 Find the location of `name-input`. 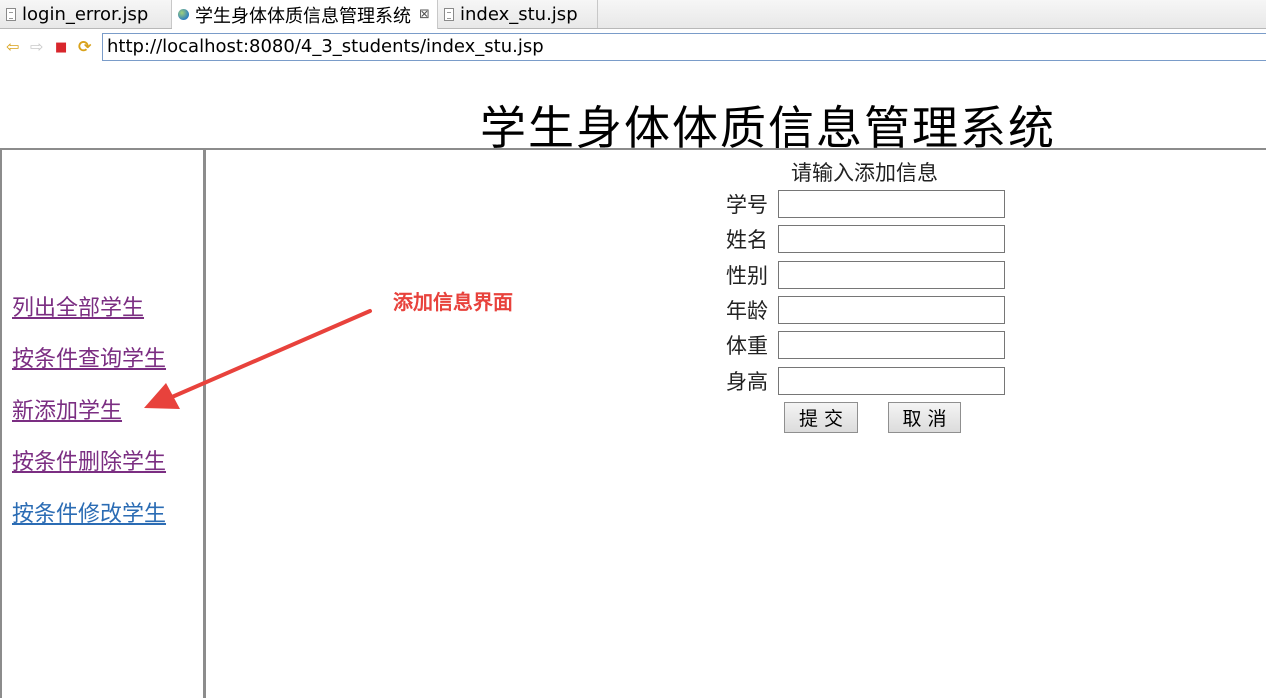

name-input is located at coordinates (891, 239).